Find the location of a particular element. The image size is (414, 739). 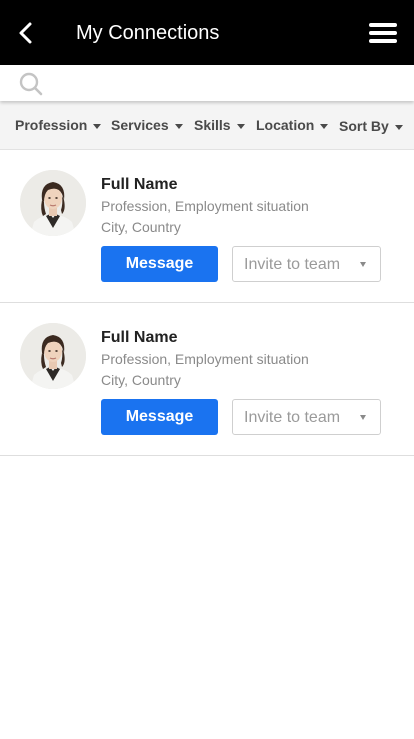

filter-services: Services is located at coordinates (147, 125).